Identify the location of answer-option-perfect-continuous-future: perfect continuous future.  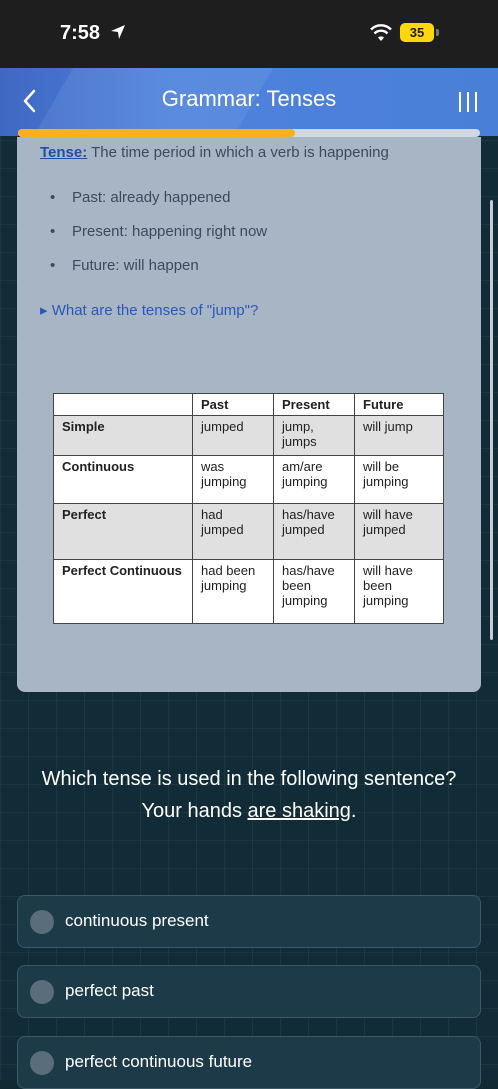
(249, 1062).